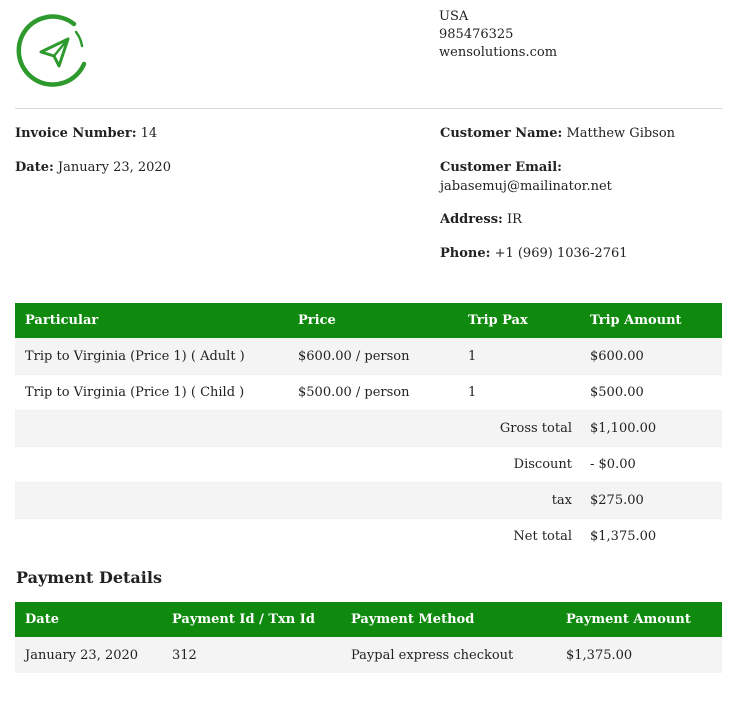  Describe the element at coordinates (114, 167) in the screenshot. I see `invoice-date-value: January 23, 2020` at that location.